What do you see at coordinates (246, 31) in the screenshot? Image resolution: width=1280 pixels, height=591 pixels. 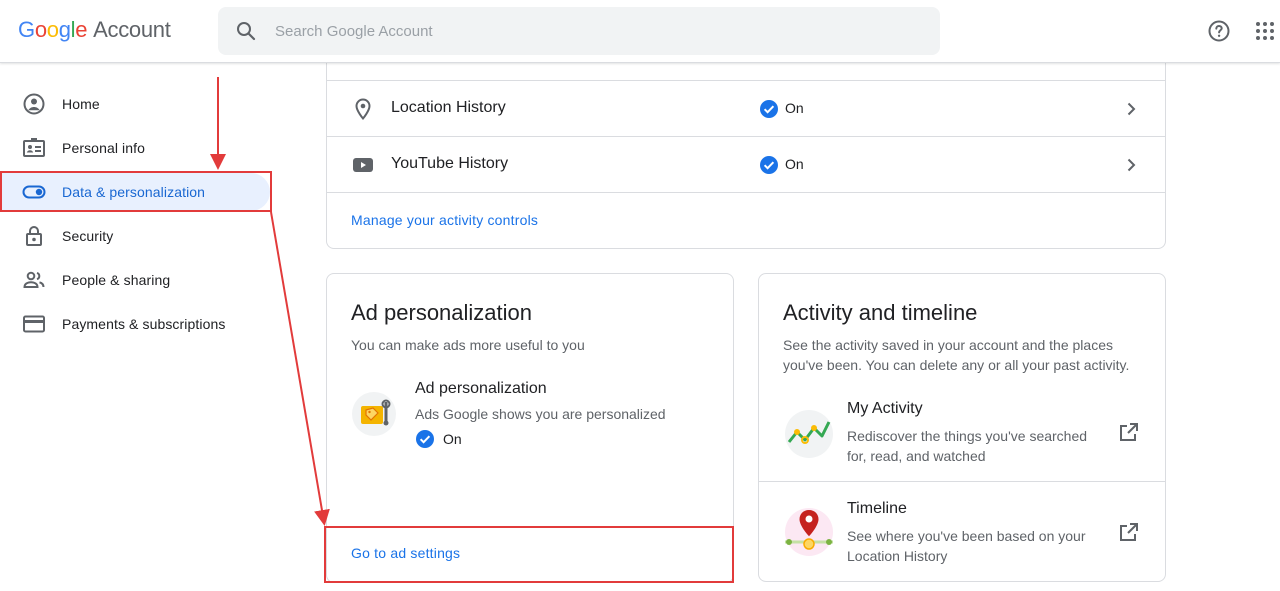 I see `search-icon` at bounding box center [246, 31].